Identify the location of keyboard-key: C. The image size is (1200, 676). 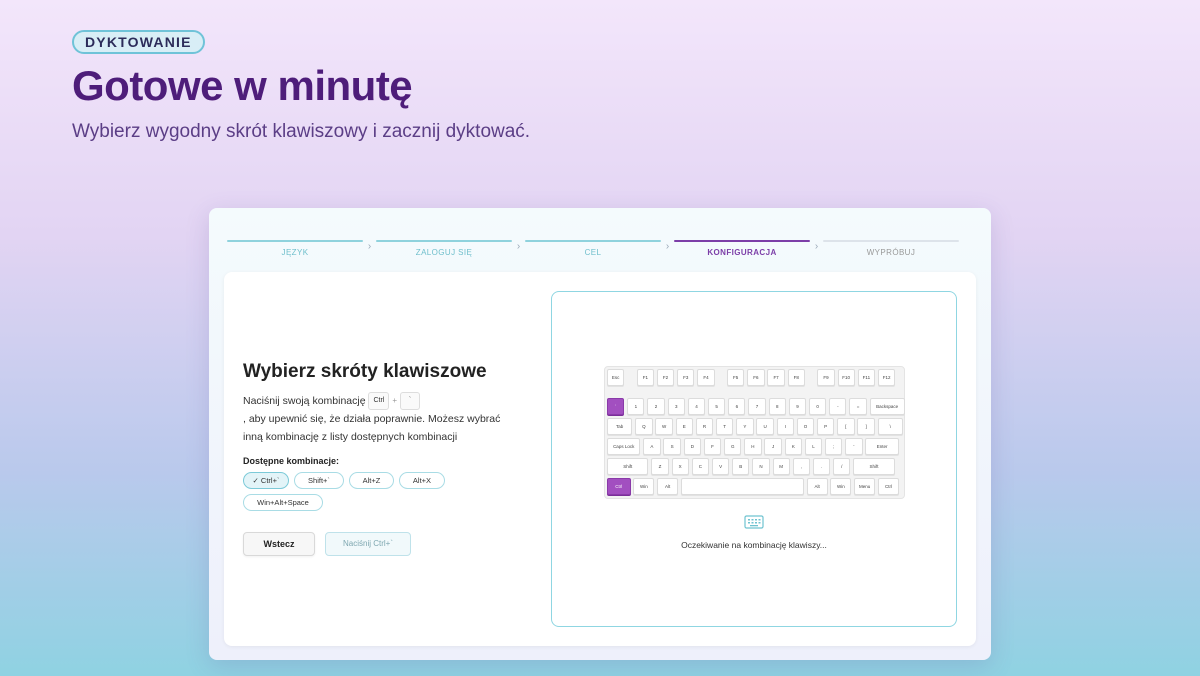
(700, 466).